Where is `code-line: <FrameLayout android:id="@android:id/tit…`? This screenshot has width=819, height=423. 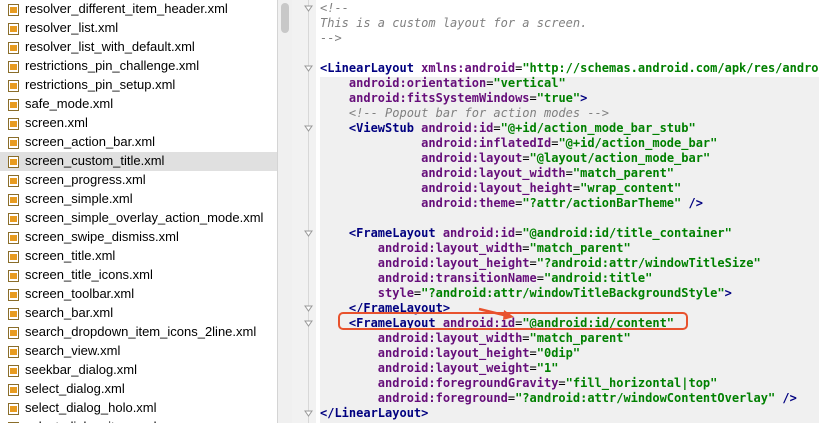 code-line: <FrameLayout android:id="@android:id/tit… is located at coordinates (526, 233).